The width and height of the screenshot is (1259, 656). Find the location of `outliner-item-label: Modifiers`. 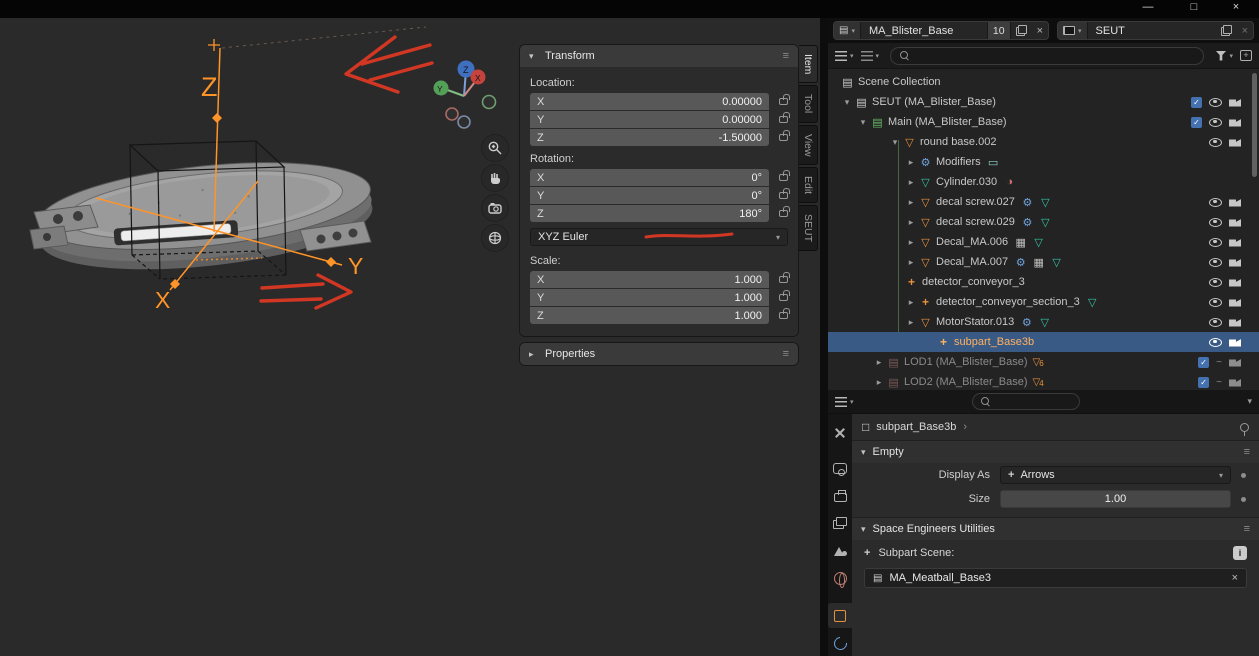

outliner-item-label: Modifiers is located at coordinates (958, 162).